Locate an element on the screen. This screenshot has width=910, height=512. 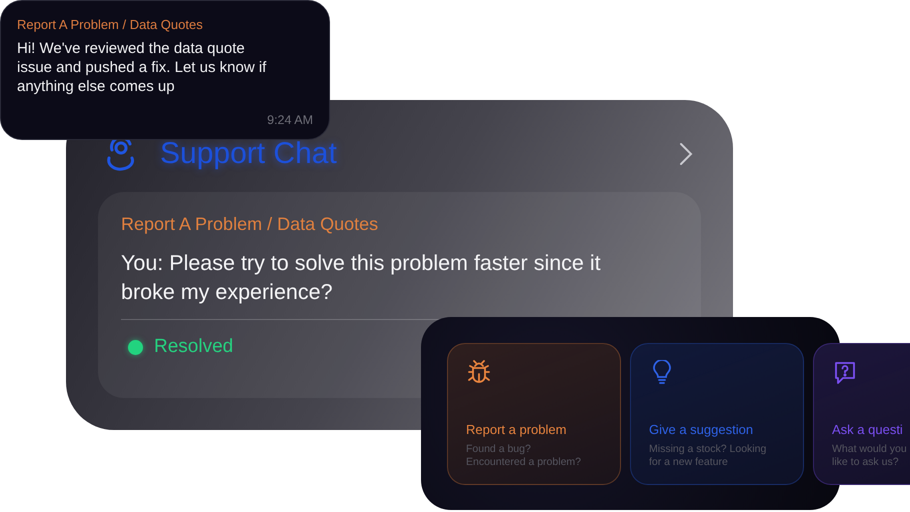
message-text: Hi! We've reviewed the data quote issue and pushed a fix. Let us know if anything else comes up is located at coordinates (142, 67).